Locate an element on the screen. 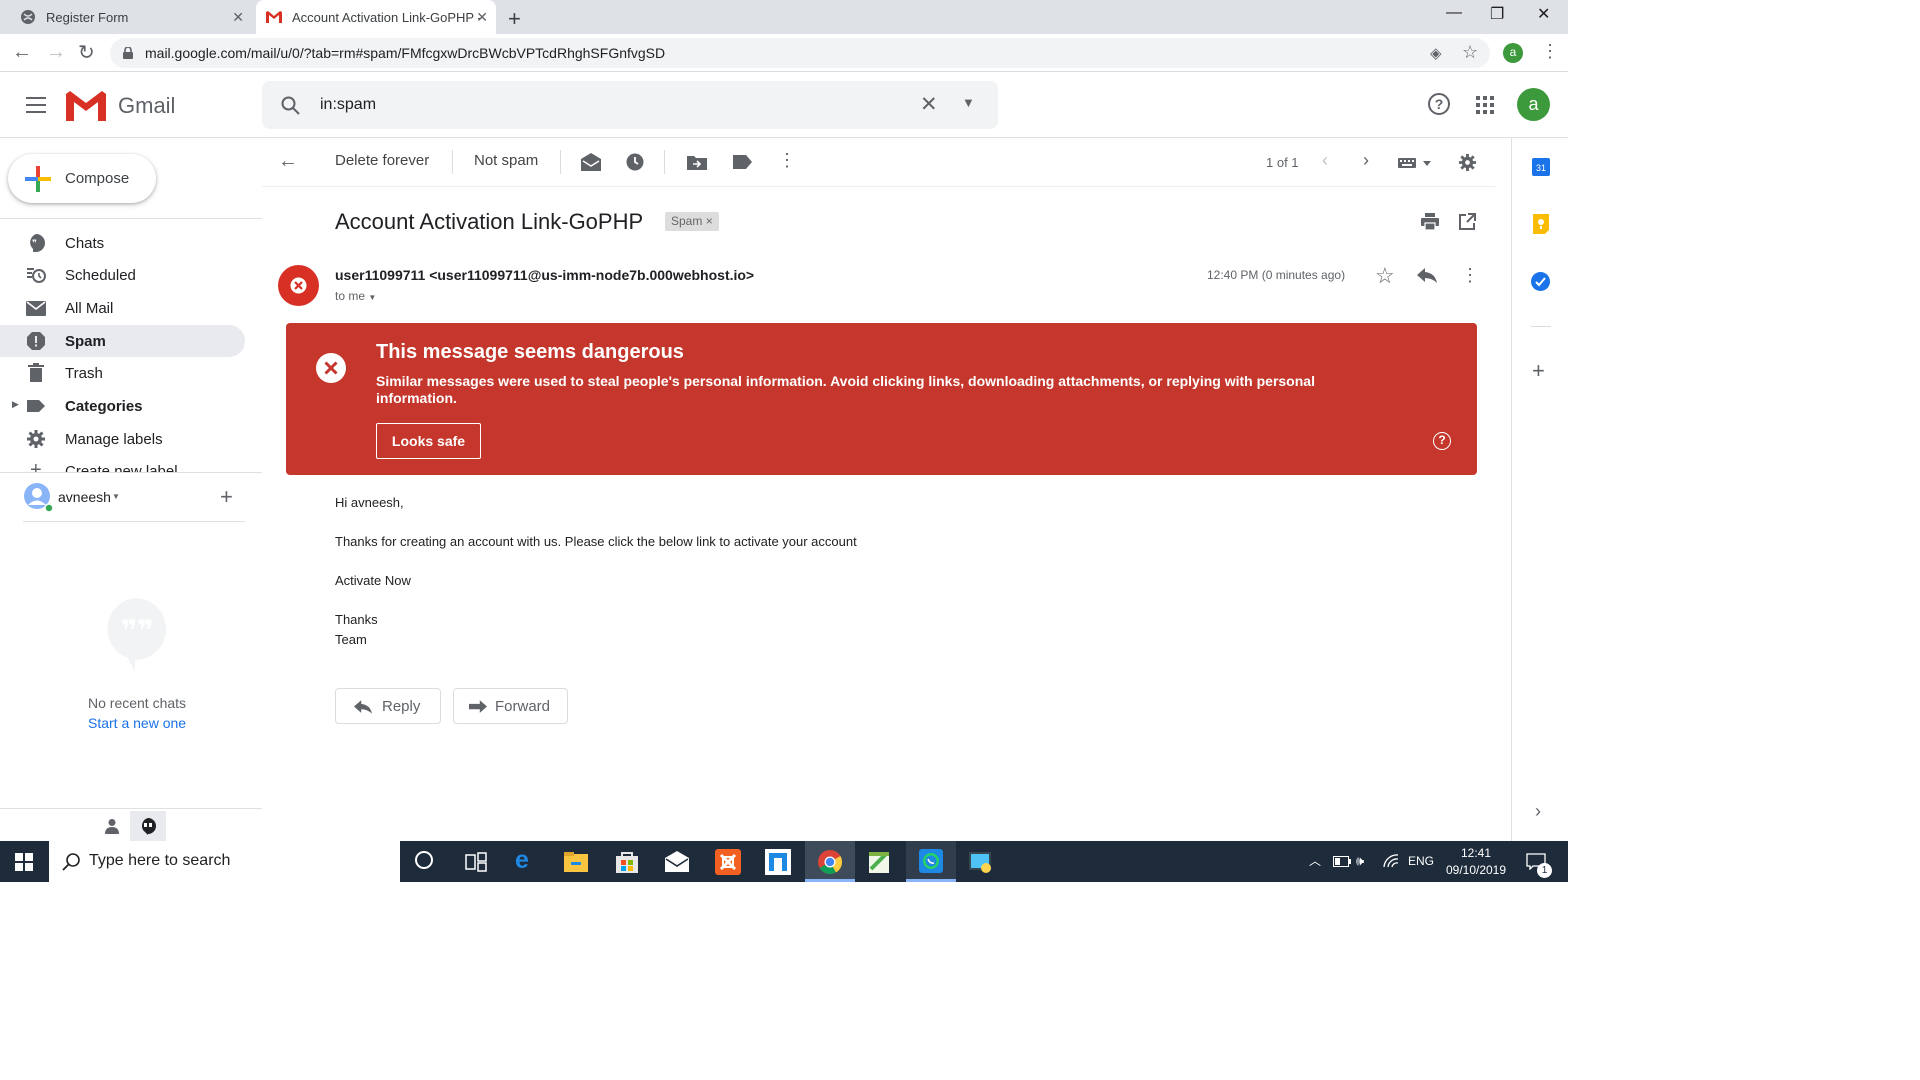 This screenshot has width=1920, height=1080. nav-label: Manage labels is located at coordinates (114, 439).